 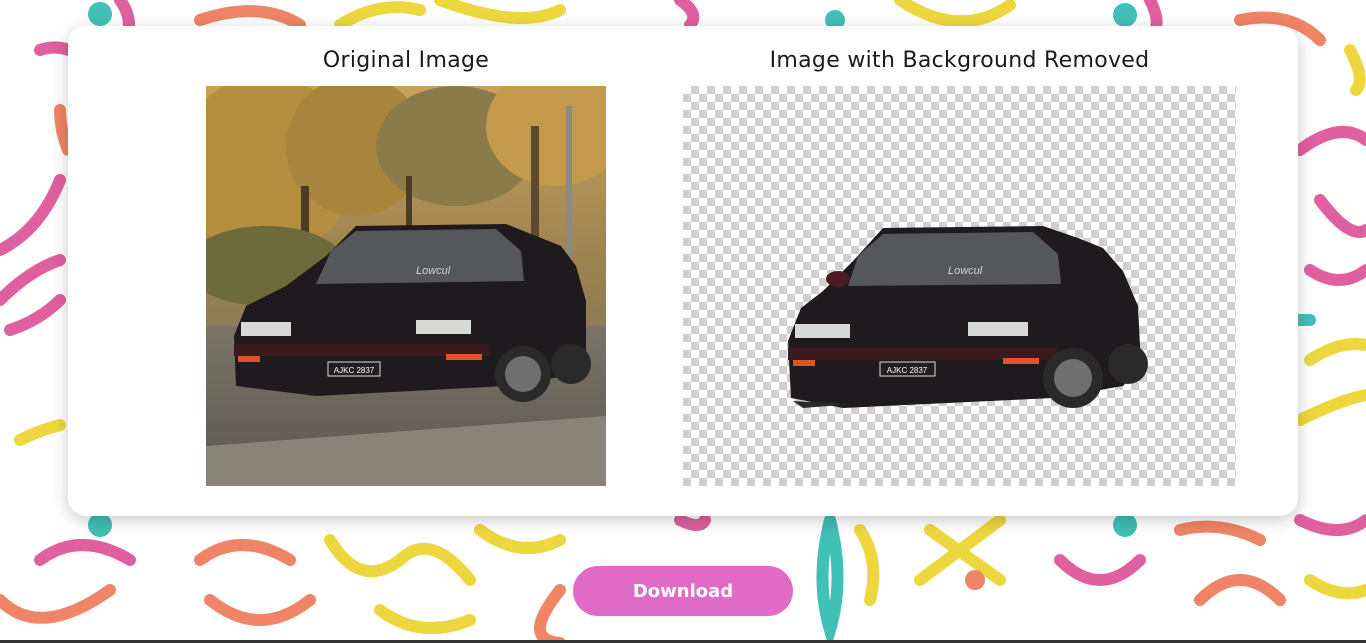 I want to click on removed-background-title: Image with Background Removed, so click(x=959, y=60).